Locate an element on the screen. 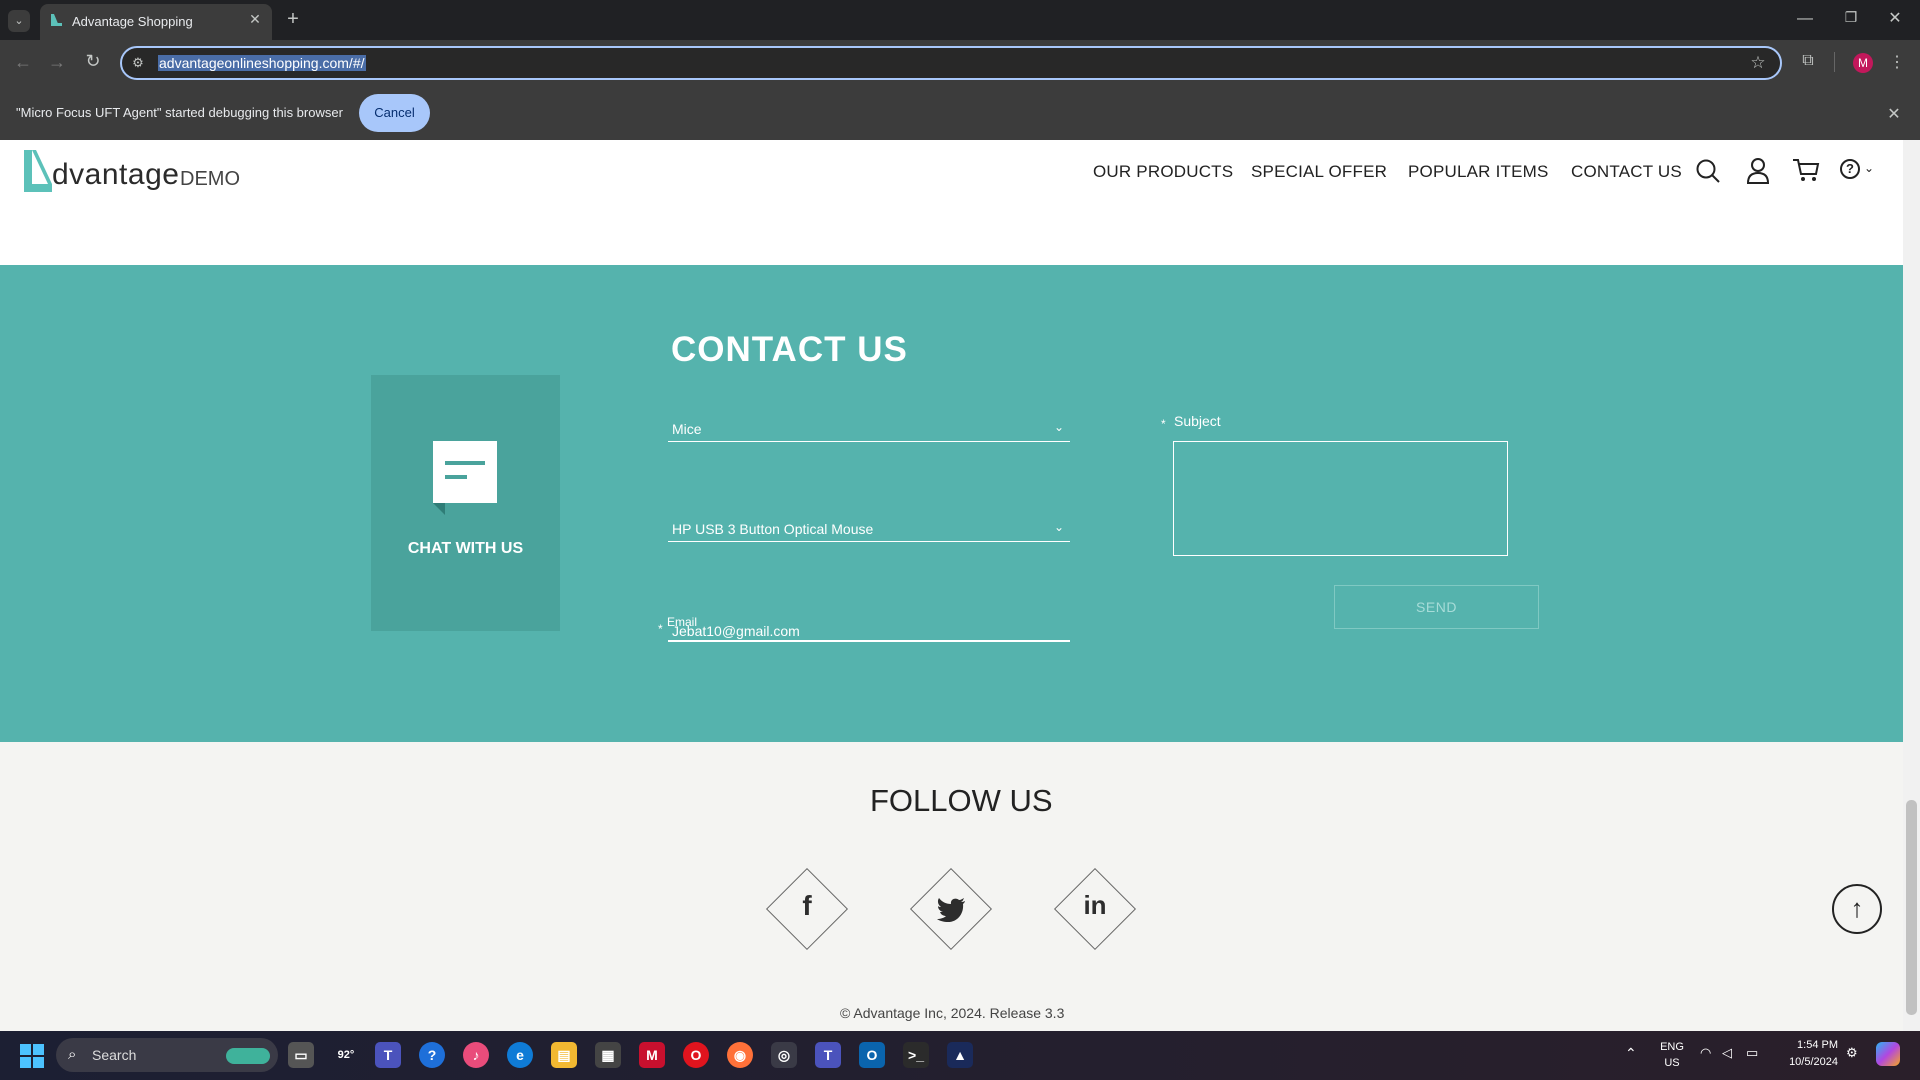 The height and width of the screenshot is (1080, 1920). back-icon: ← is located at coordinates (23, 62).